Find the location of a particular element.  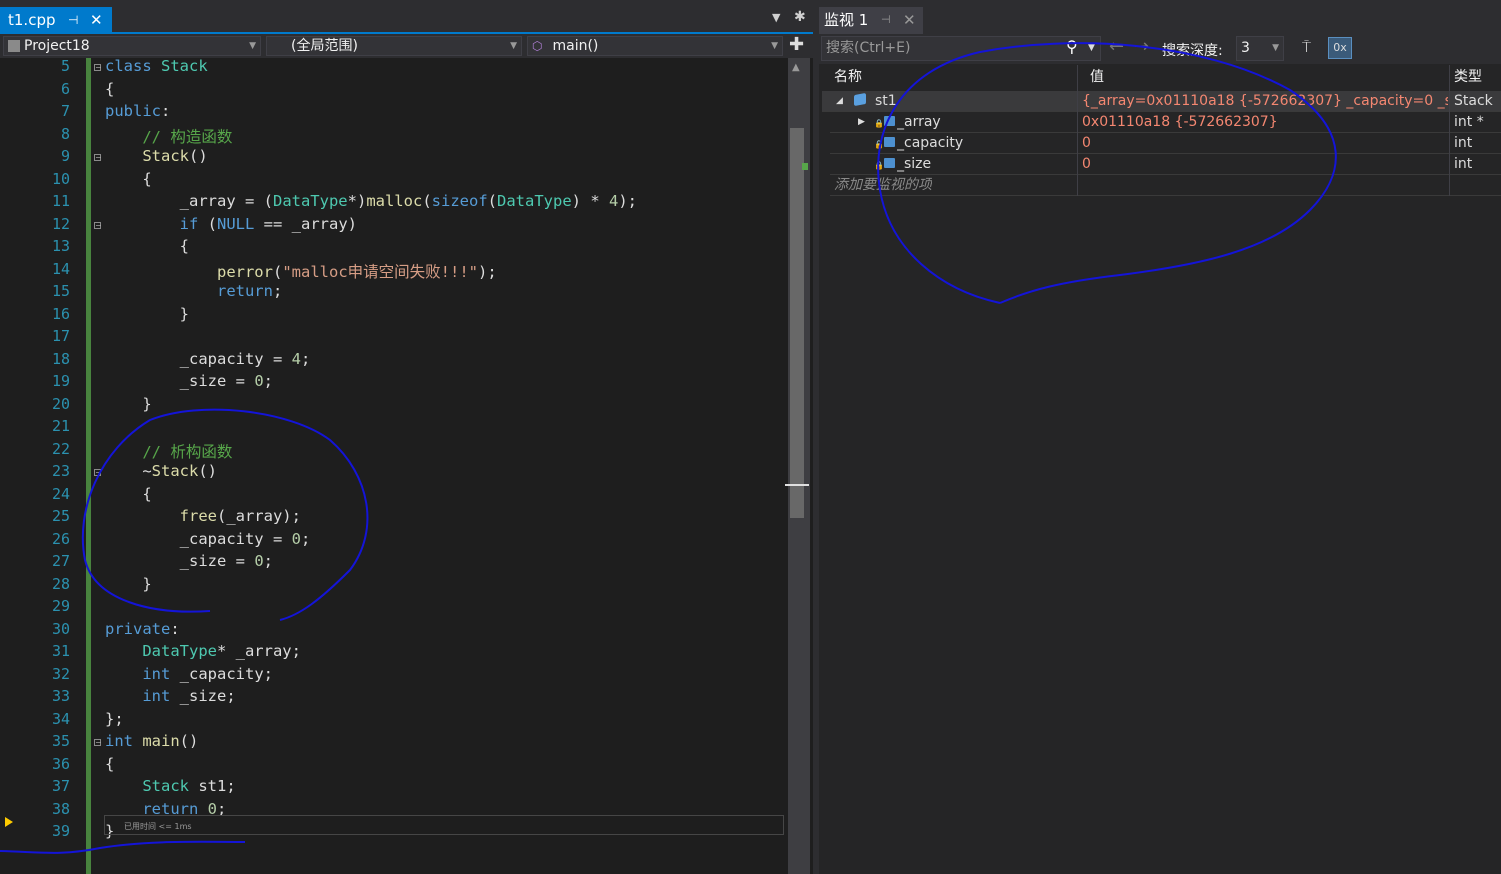

watch-search-input: 搜索(Ctrl+E) is located at coordinates (961, 48).